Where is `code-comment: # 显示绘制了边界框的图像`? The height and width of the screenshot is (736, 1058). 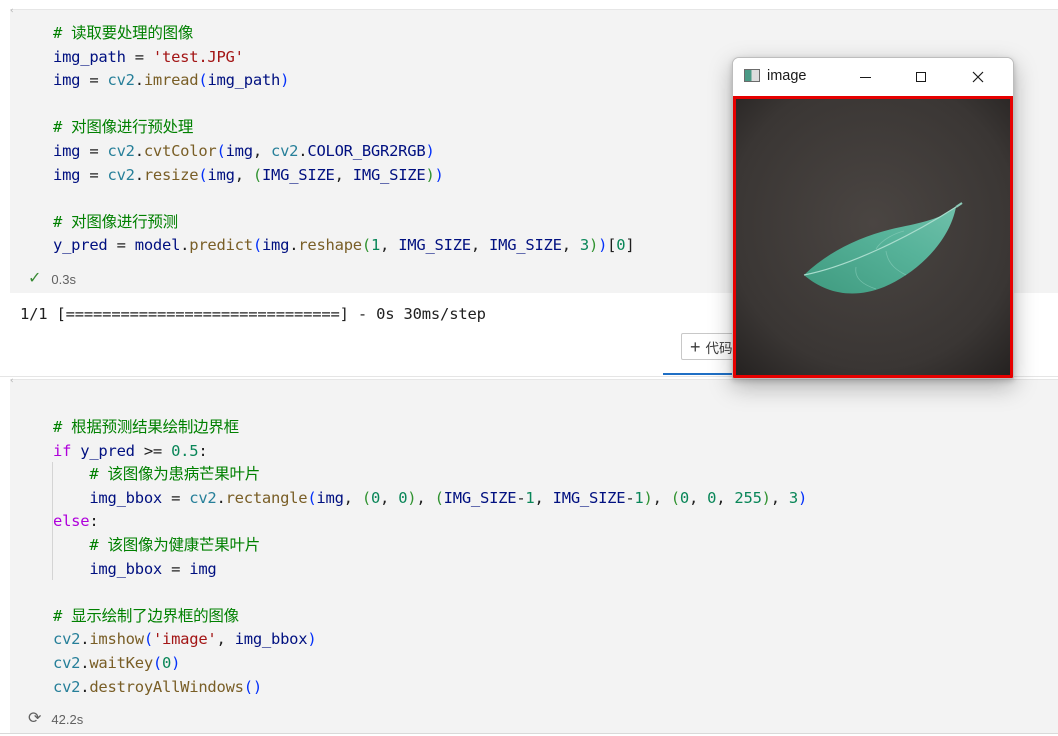
code-comment: # 显示绘制了边界框的图像 is located at coordinates (146, 615).